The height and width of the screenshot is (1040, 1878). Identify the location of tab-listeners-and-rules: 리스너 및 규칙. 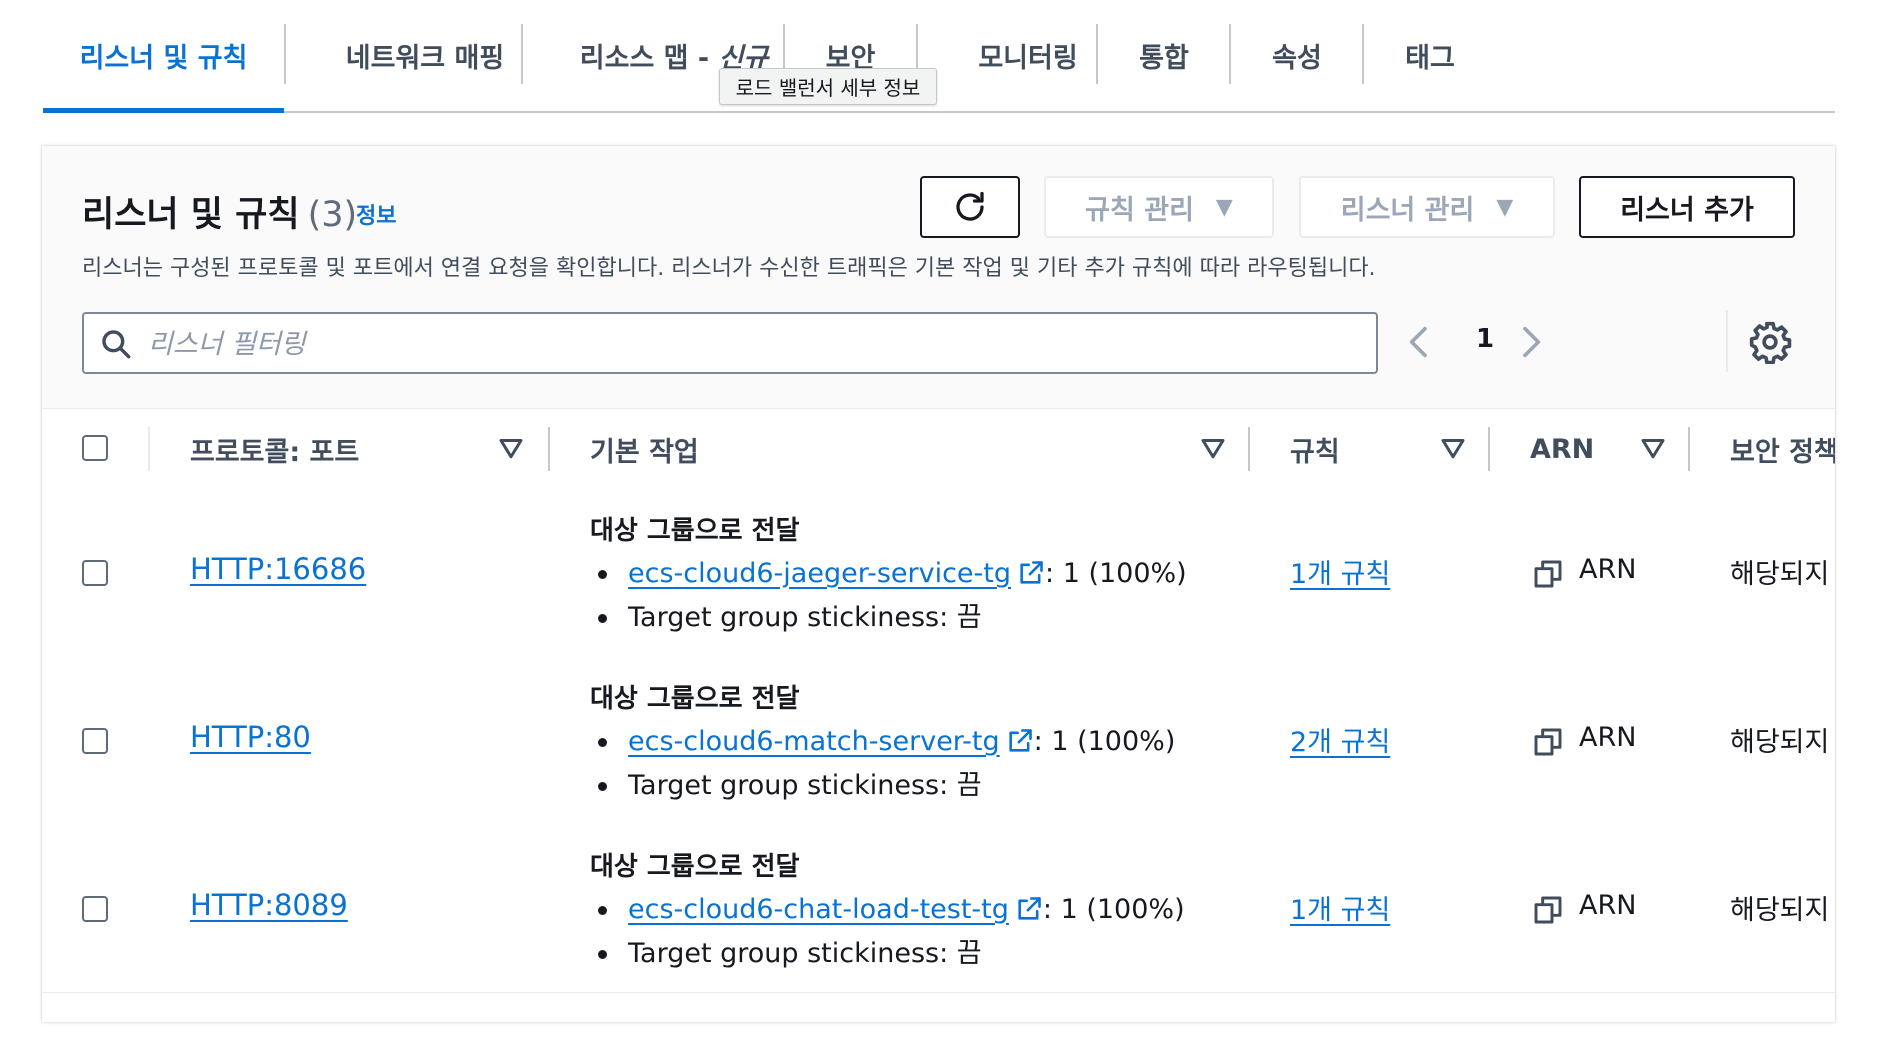
(163, 56).